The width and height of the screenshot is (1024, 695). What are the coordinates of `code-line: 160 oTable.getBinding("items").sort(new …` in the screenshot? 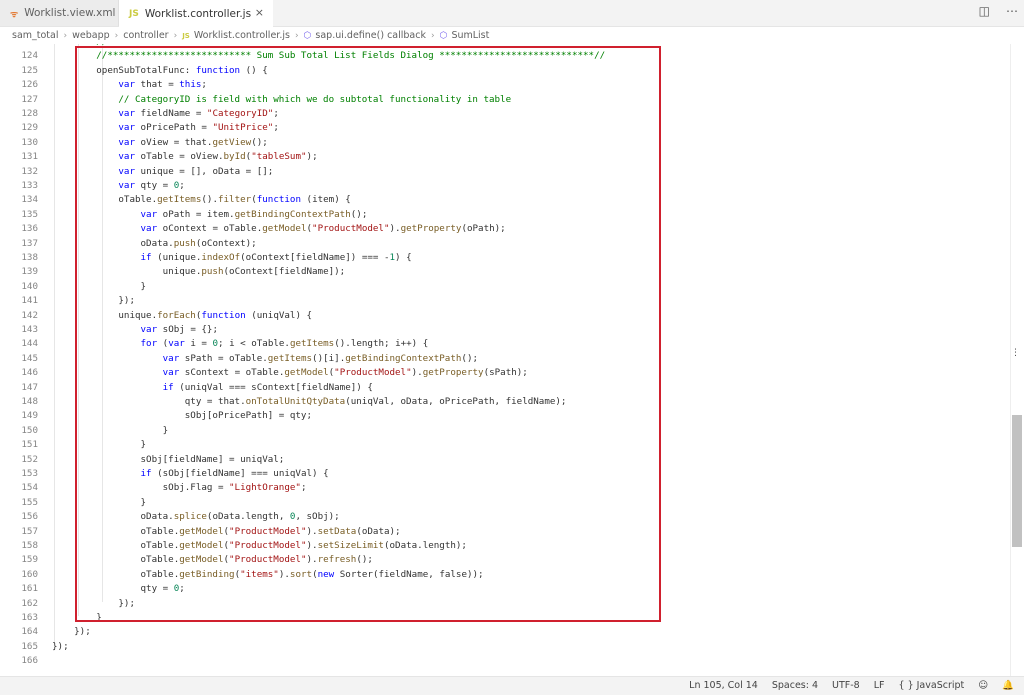 It's located at (505, 575).